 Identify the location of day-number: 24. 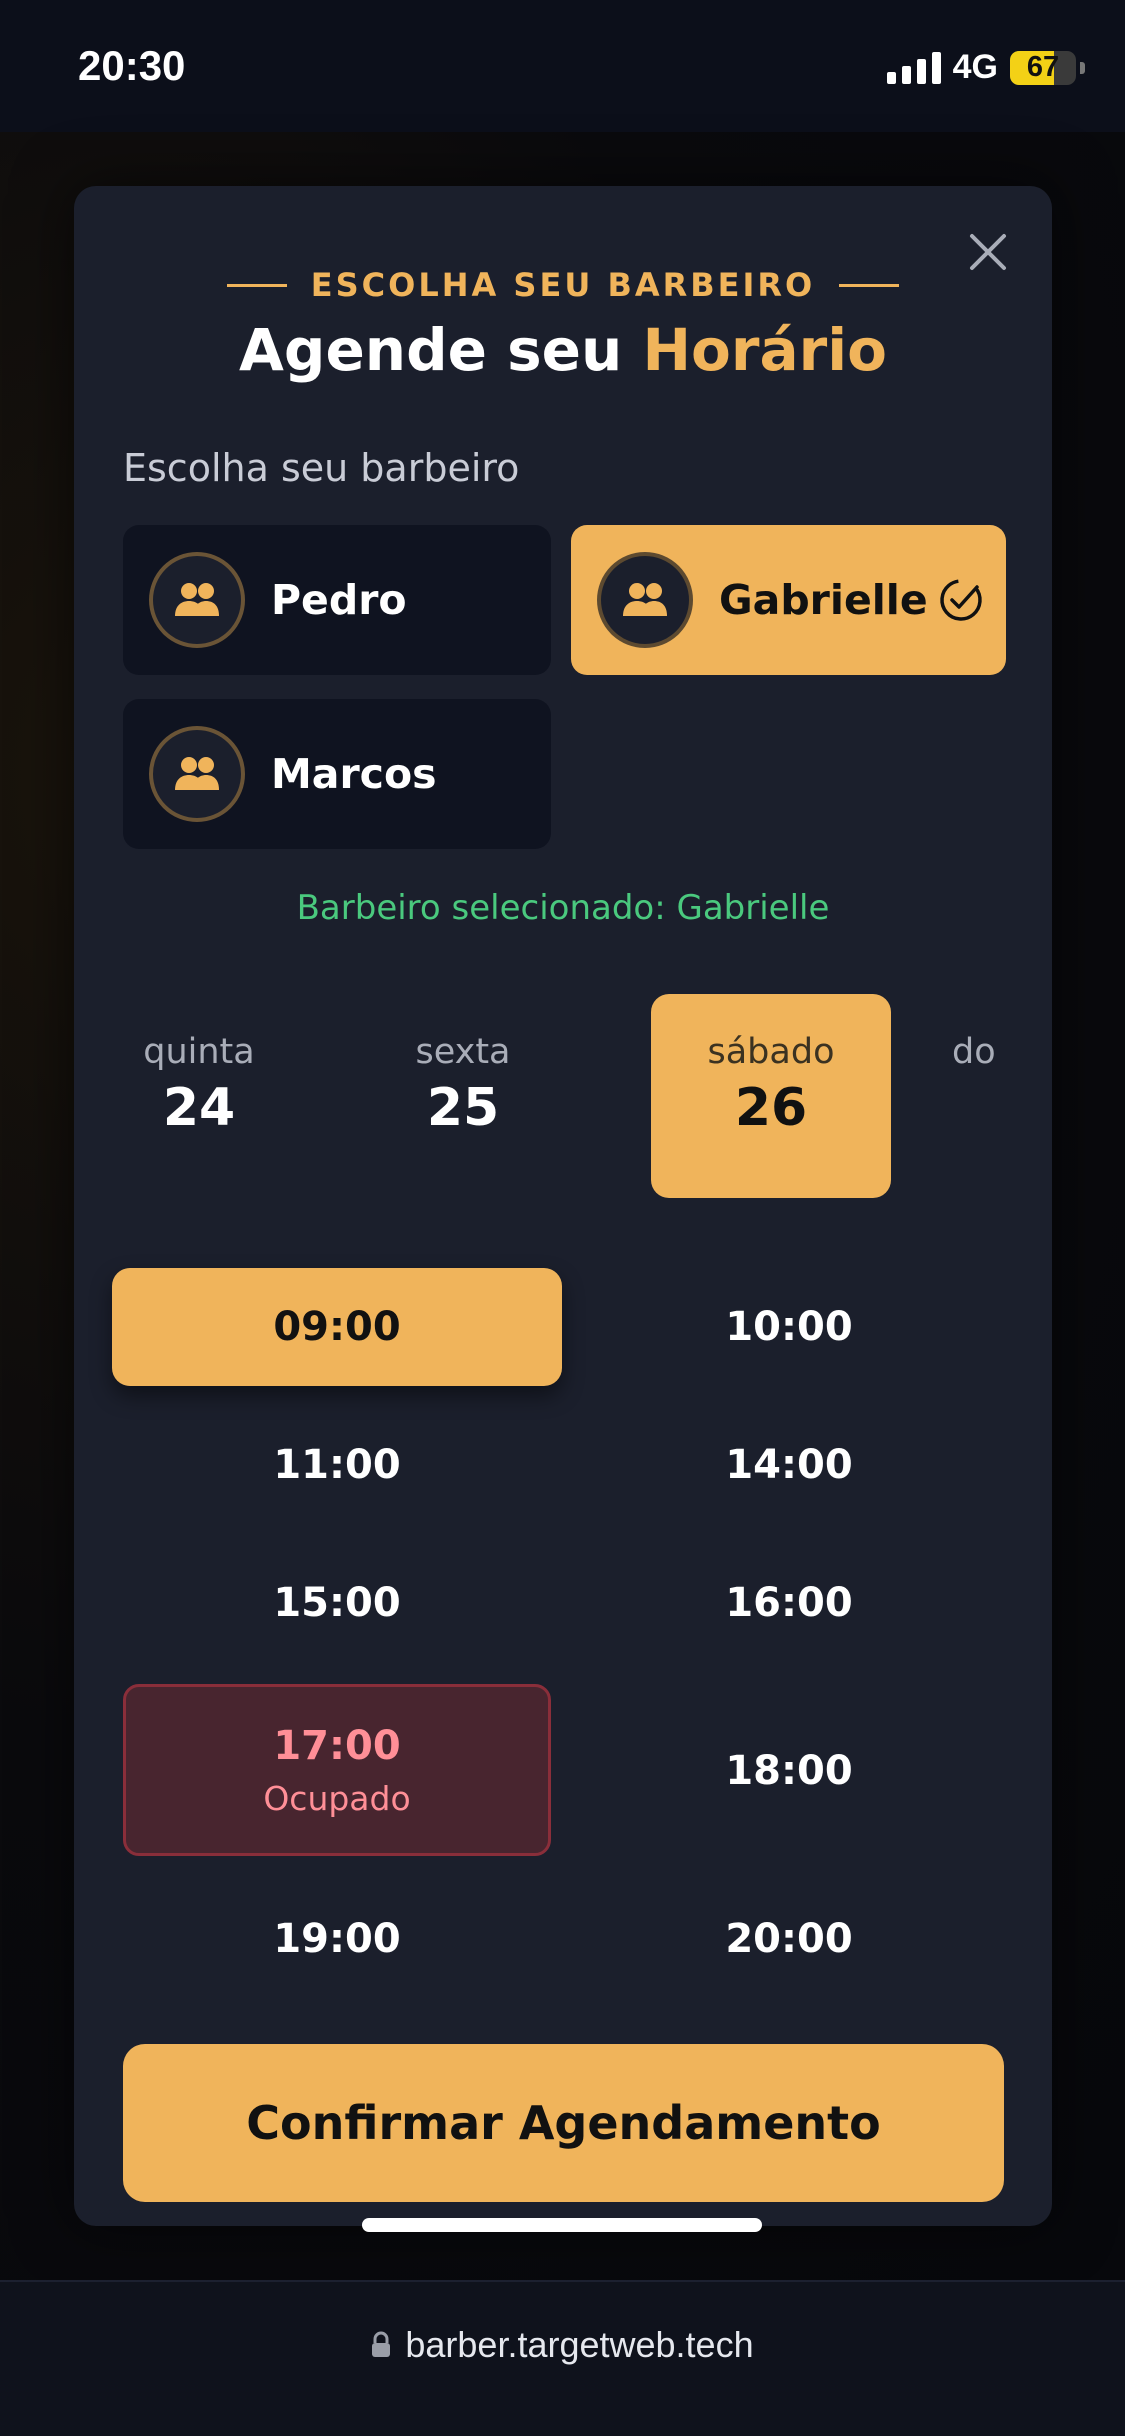
(199, 1108).